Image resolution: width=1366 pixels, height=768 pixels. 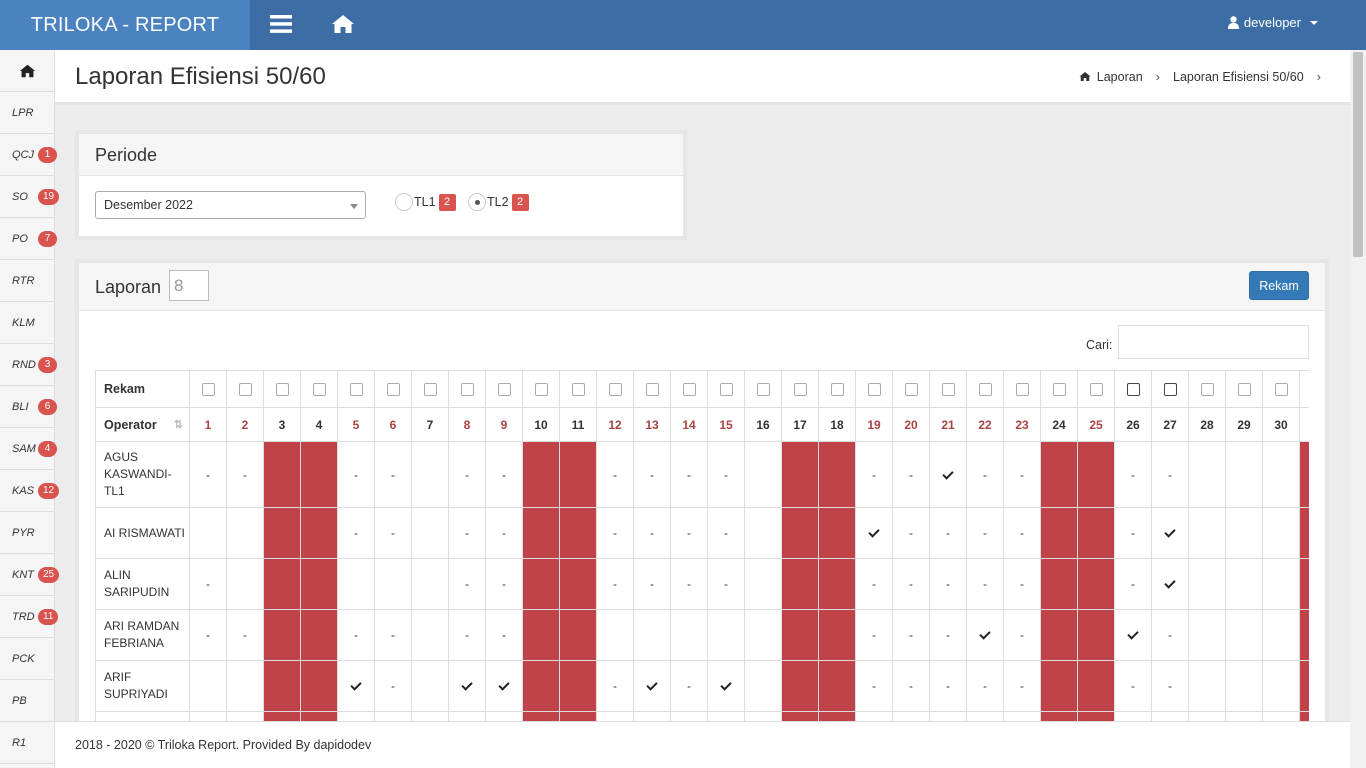 I want to click on sidebar-item-pck: PCK, so click(x=27, y=659).